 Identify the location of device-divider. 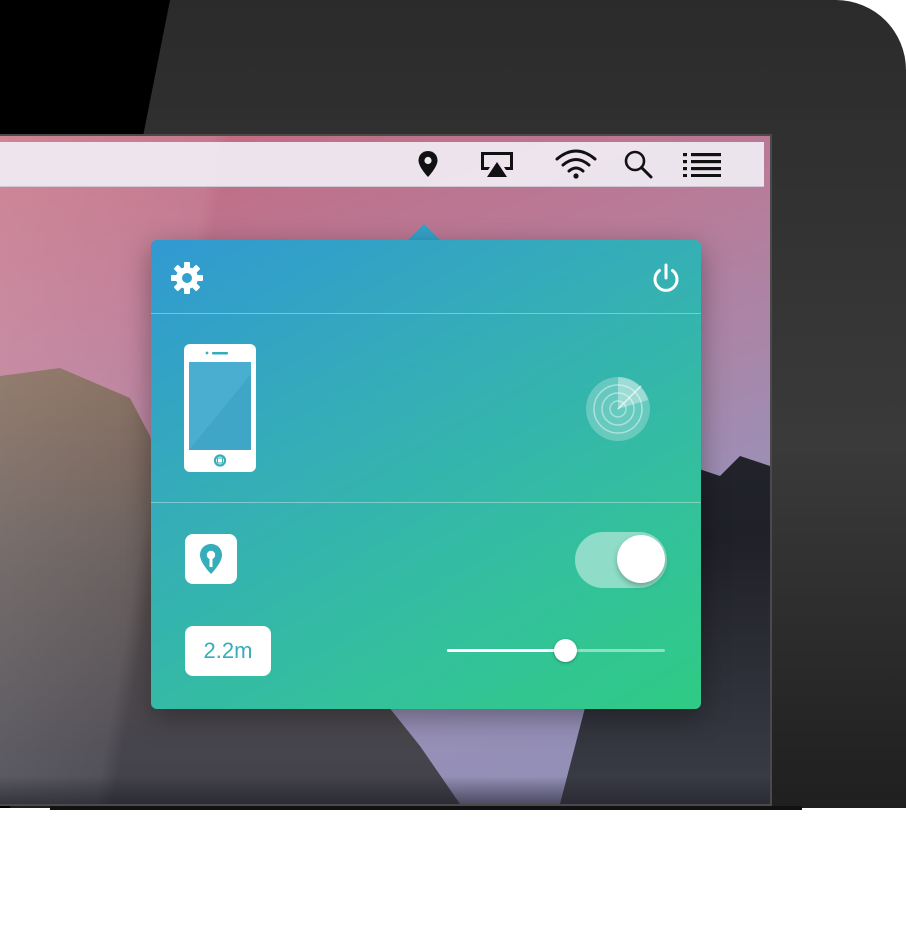
(426, 502).